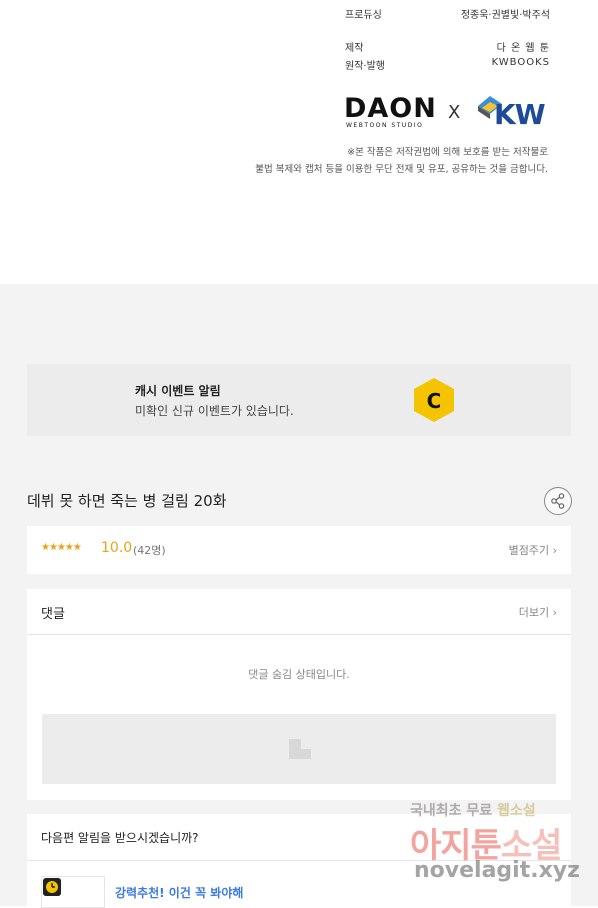 The height and width of the screenshot is (908, 598). I want to click on comment-title: 댓글, so click(53, 614).